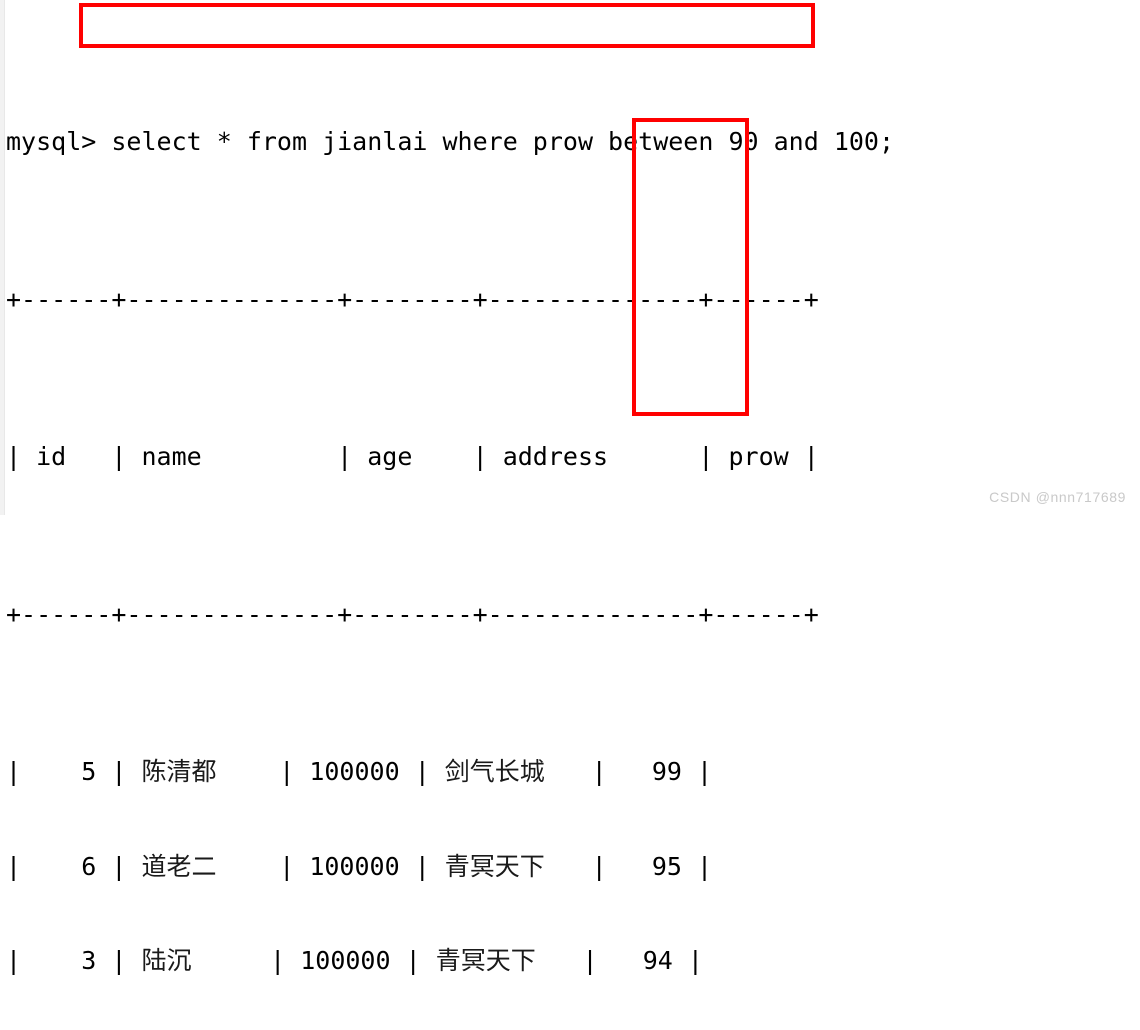  I want to click on table-row: | 5 | 陈清都 | 100000 | 剑气长城 | 99 |, so click(450, 772).